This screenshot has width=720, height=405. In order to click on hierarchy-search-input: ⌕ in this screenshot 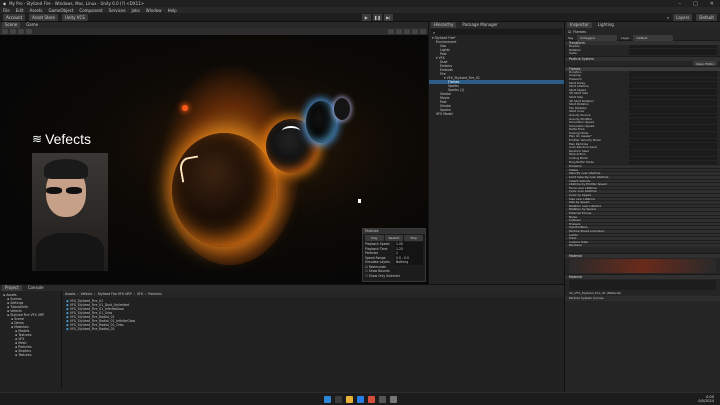, I will do `click(496, 32)`.